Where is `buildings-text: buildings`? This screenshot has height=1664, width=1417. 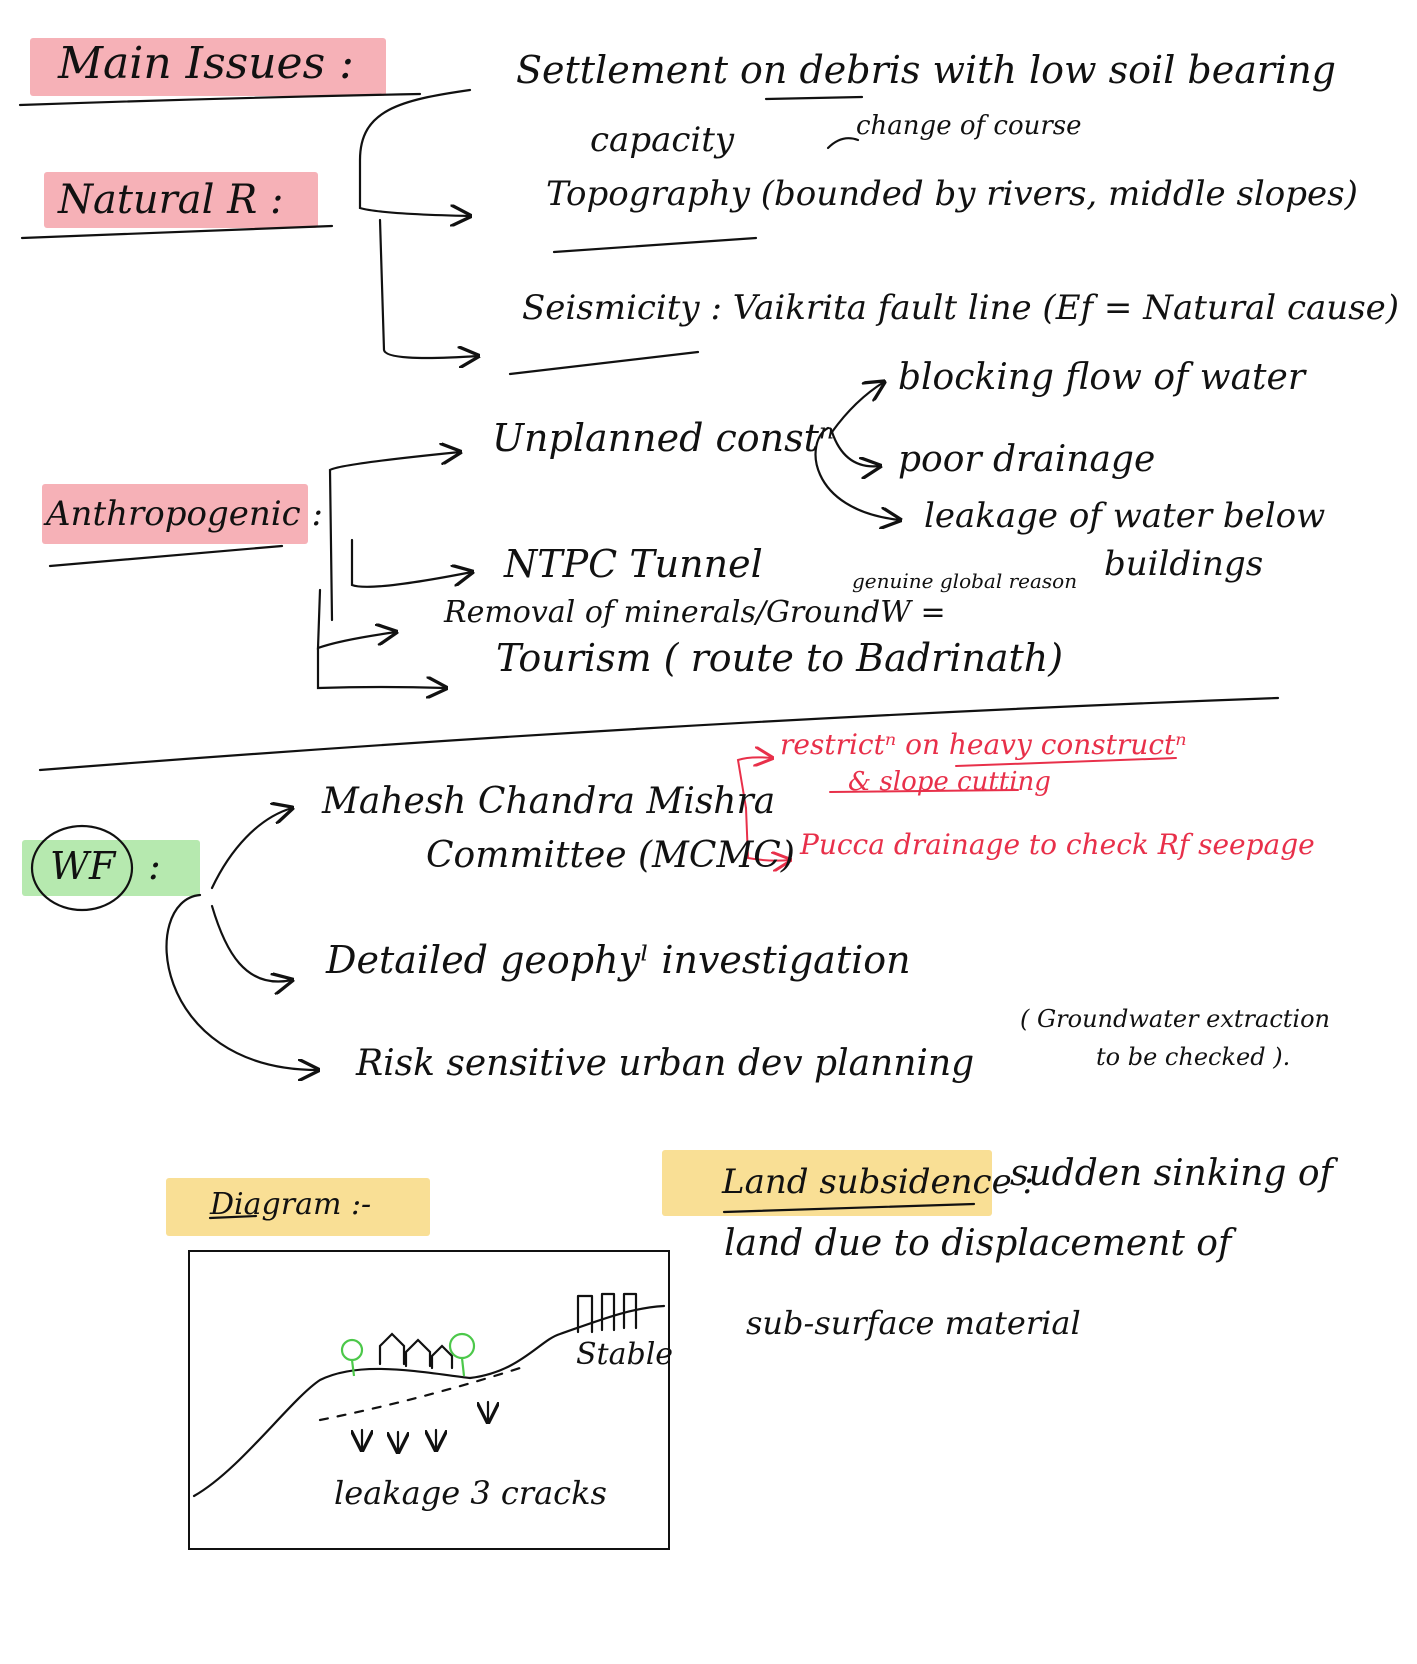 buildings-text: buildings is located at coordinates (1184, 564).